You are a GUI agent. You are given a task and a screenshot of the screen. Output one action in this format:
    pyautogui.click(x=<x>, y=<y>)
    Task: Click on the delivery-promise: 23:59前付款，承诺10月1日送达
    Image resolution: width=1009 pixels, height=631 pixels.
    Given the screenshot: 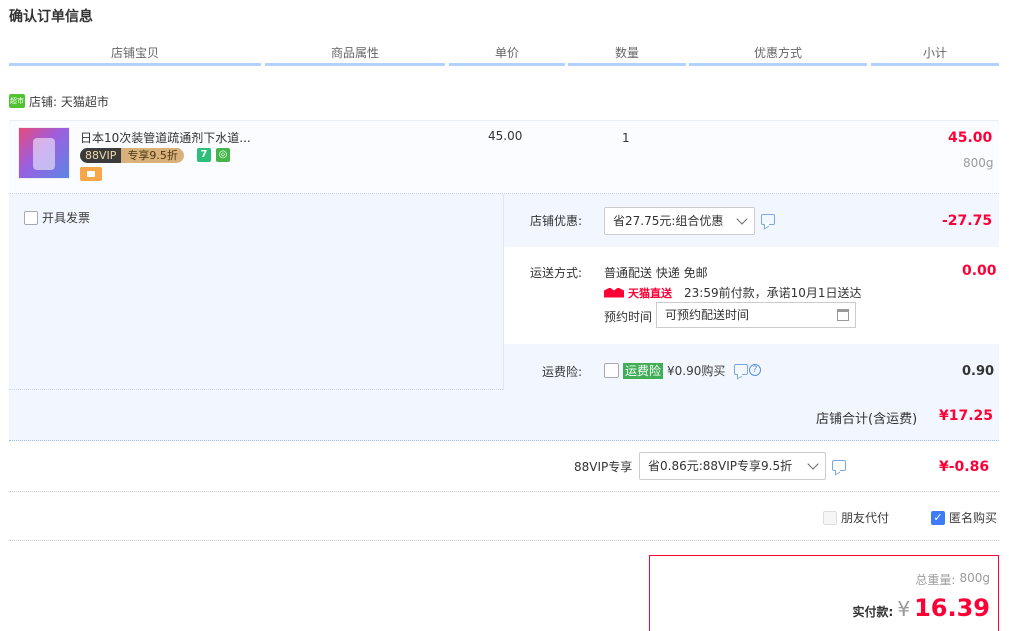 What is the action you would take?
    pyautogui.click(x=773, y=293)
    